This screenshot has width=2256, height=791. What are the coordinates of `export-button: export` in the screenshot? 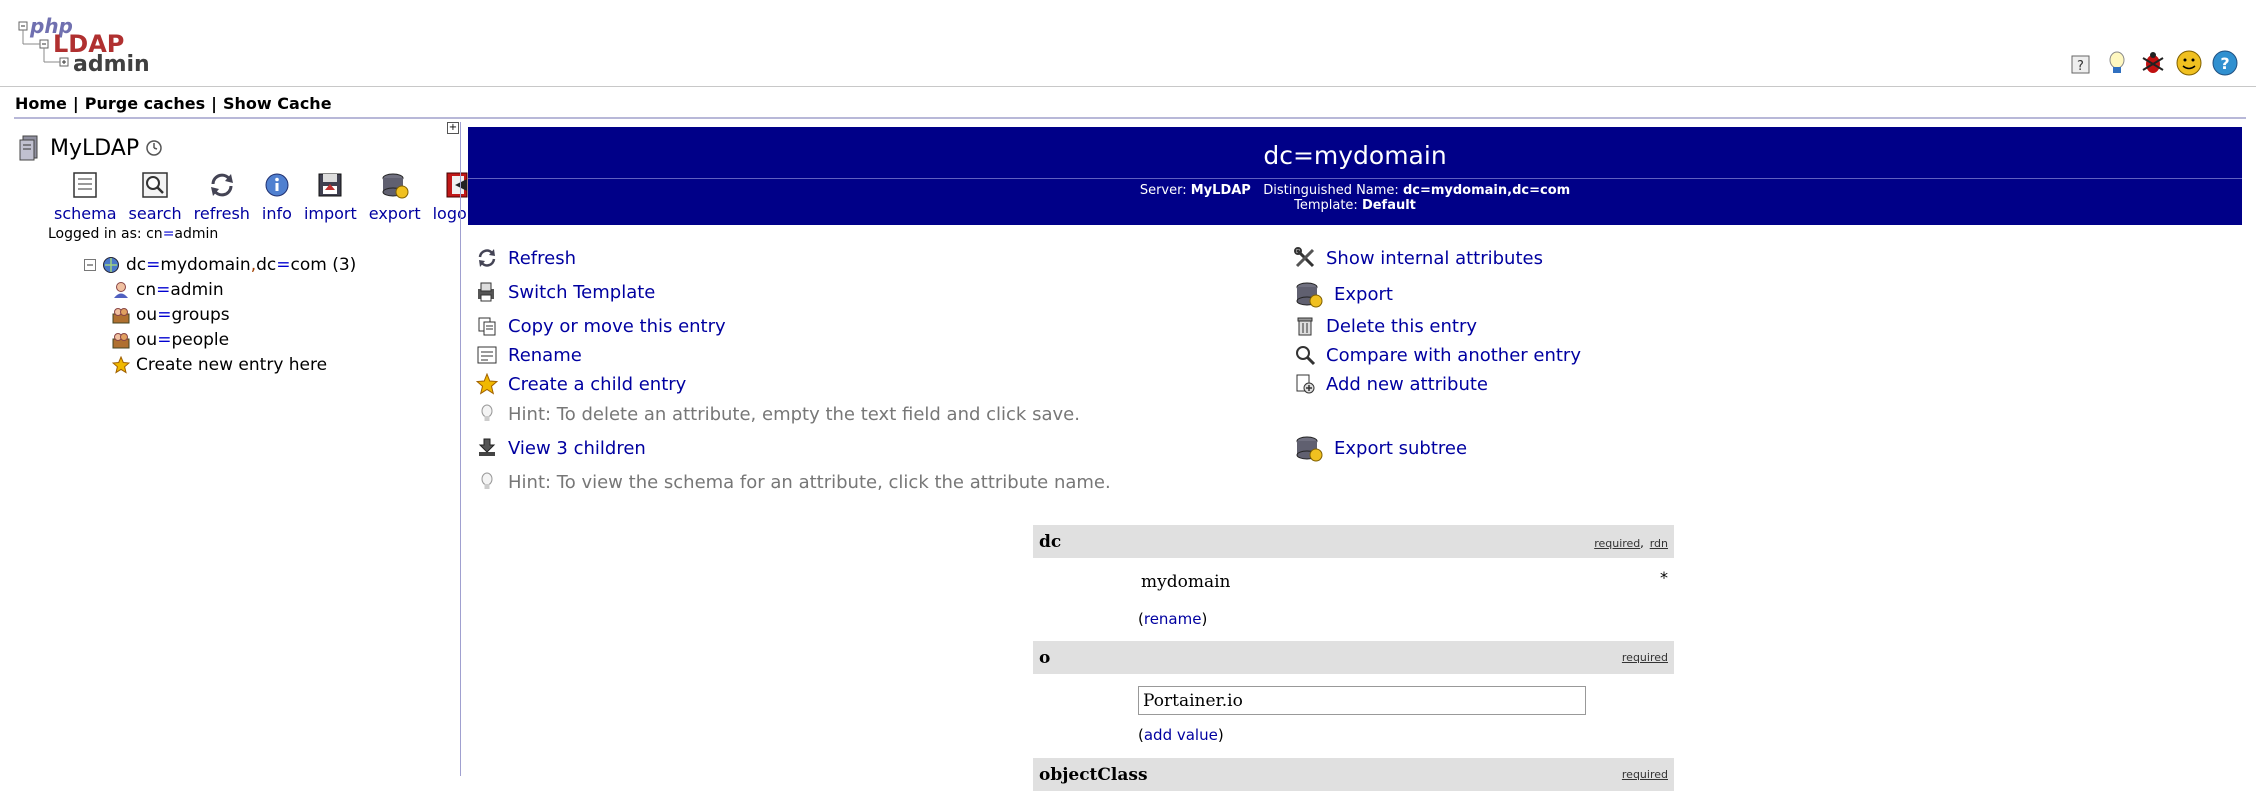 It's located at (395, 196).